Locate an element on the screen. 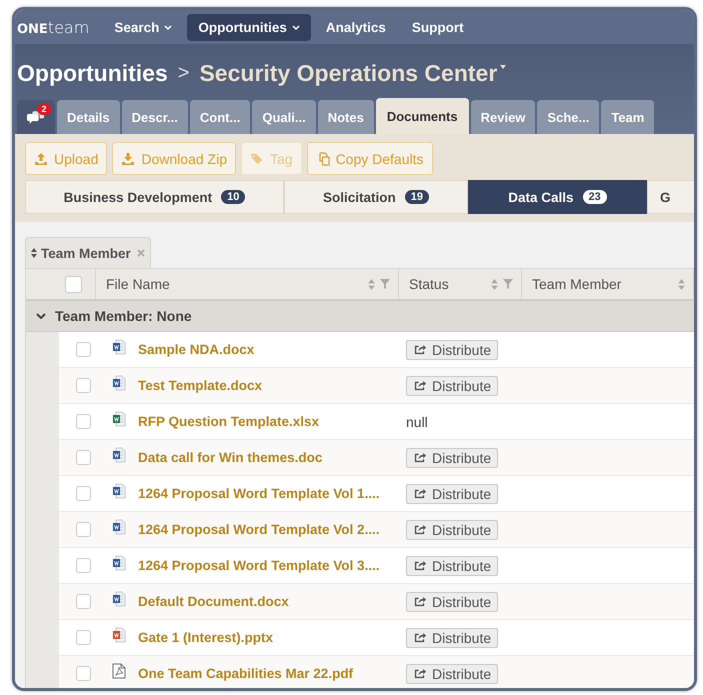 Image resolution: width=703 pixels, height=695 pixels. file-name-link: Test Template.docx is located at coordinates (200, 385).